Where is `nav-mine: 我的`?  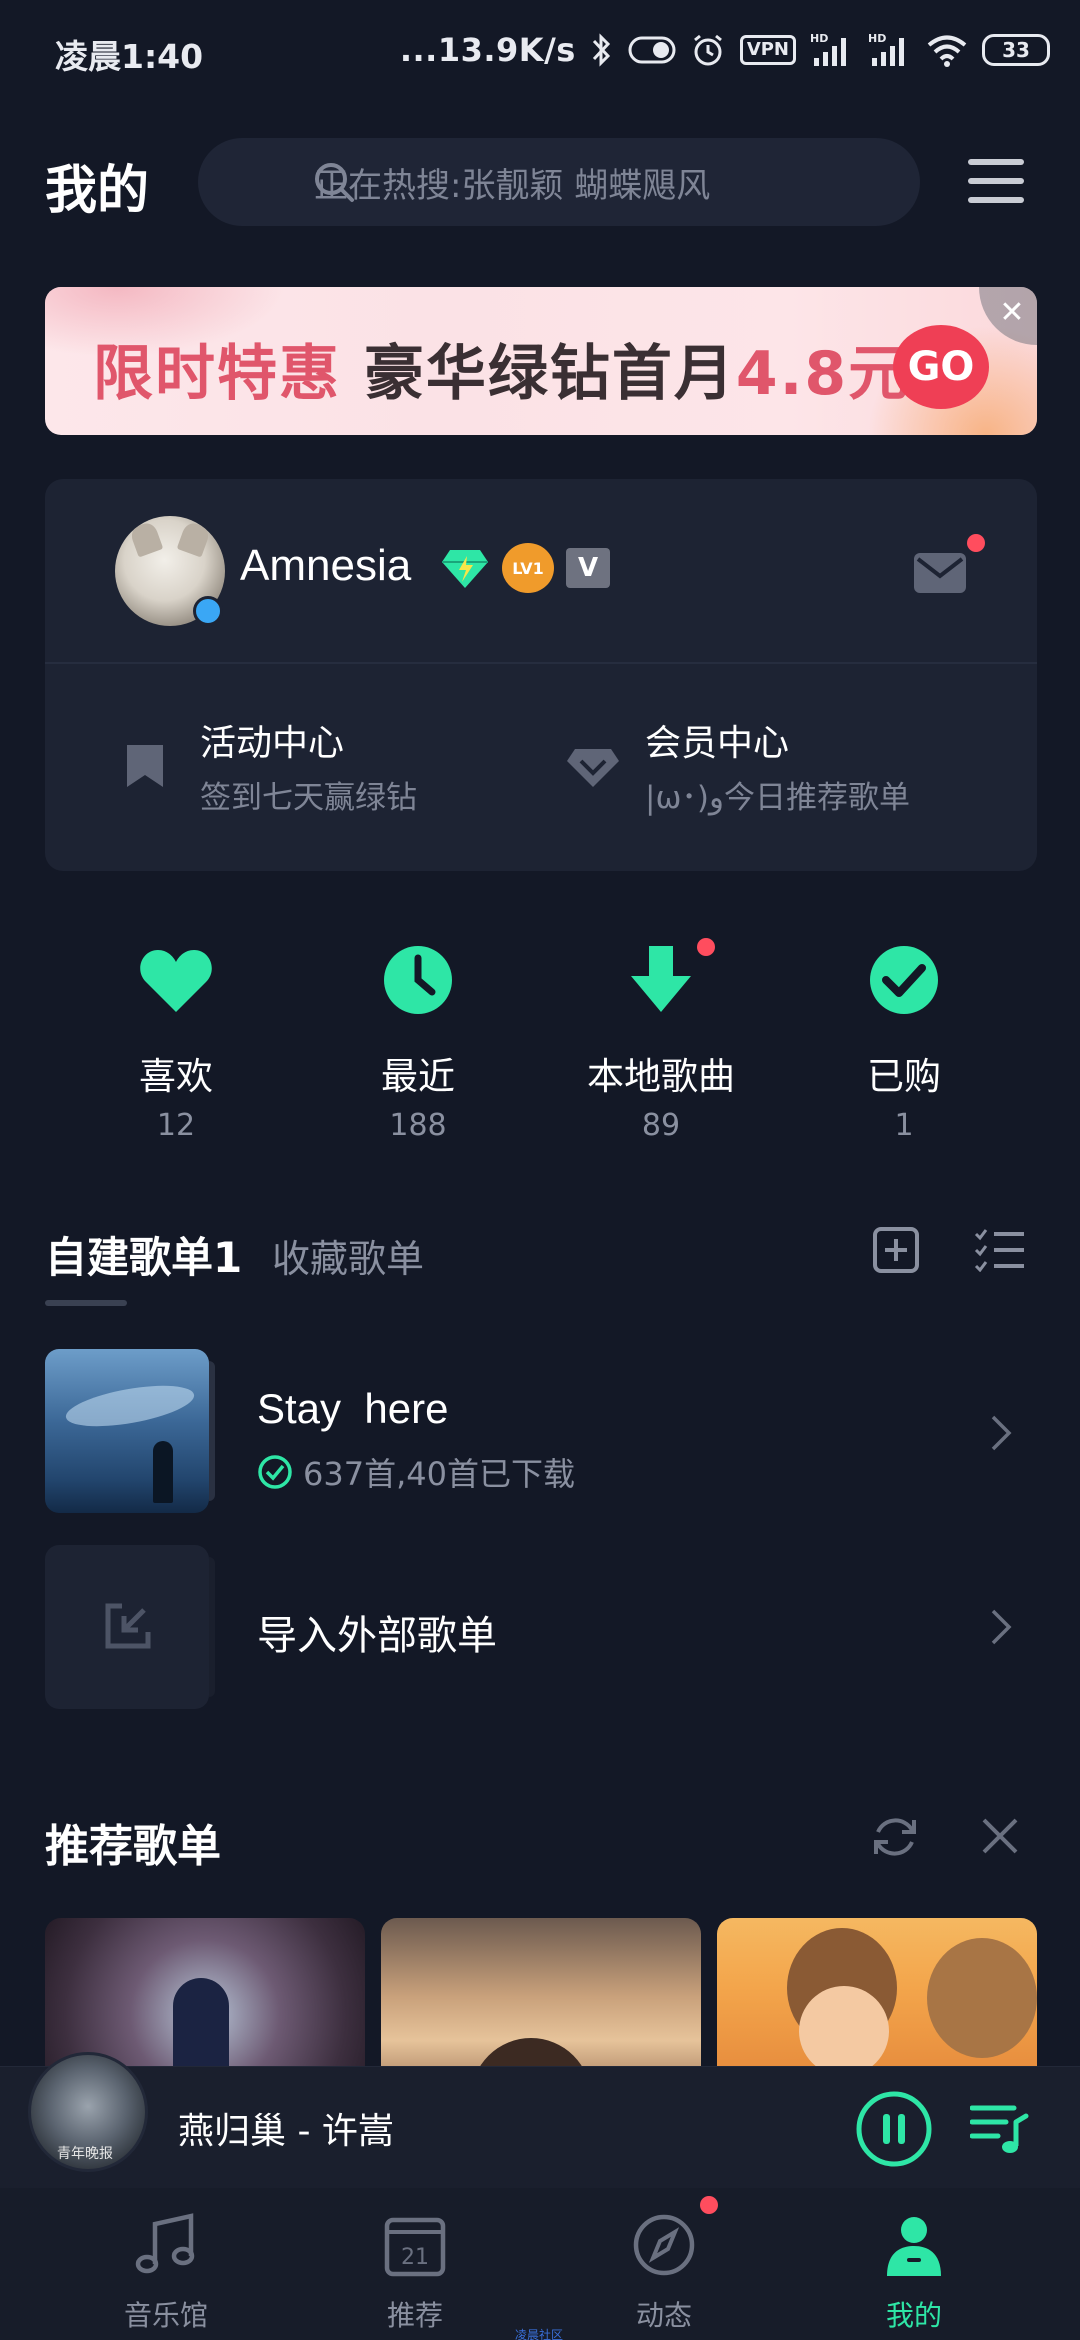
nav-mine: 我的 is located at coordinates (914, 2273).